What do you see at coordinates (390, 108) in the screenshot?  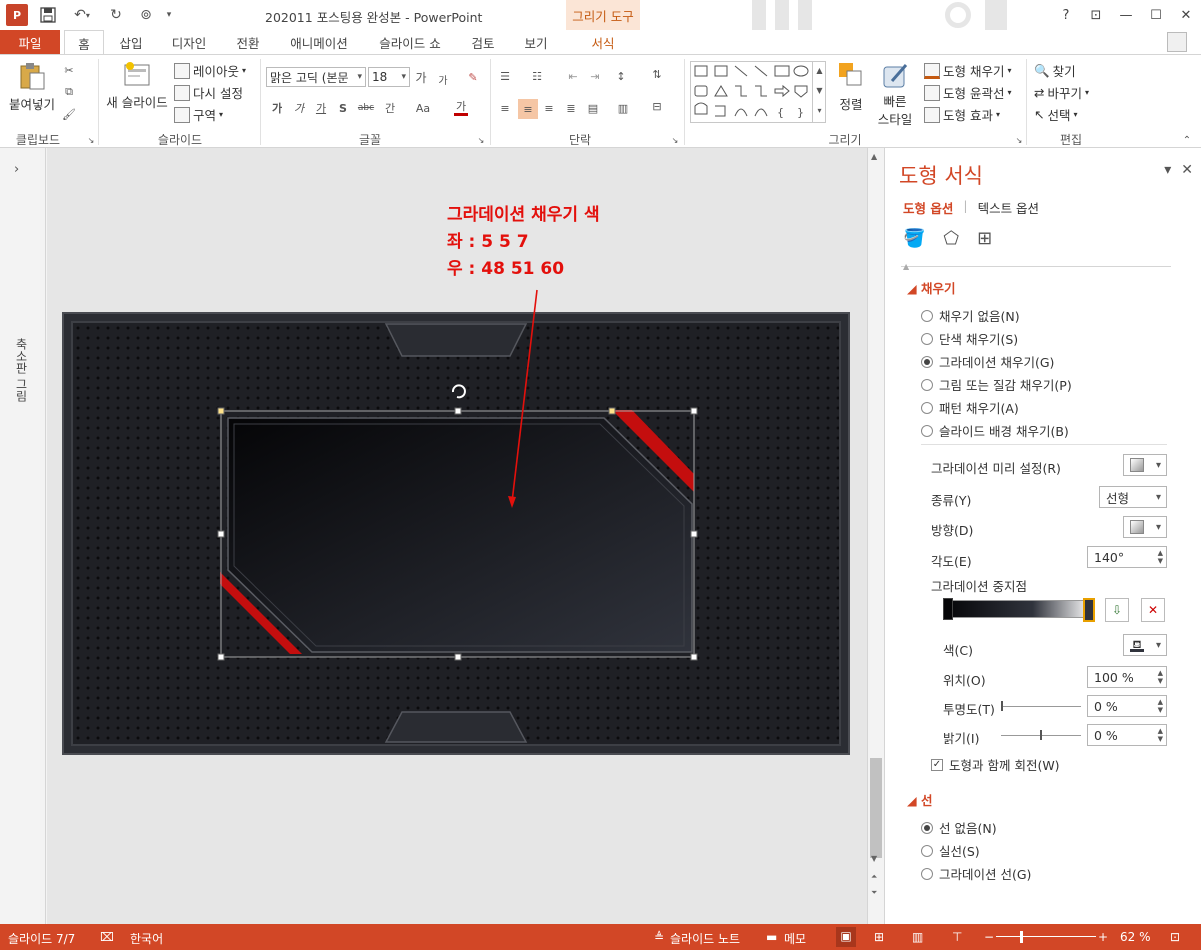 I see `character-spacing-icon: 간` at bounding box center [390, 108].